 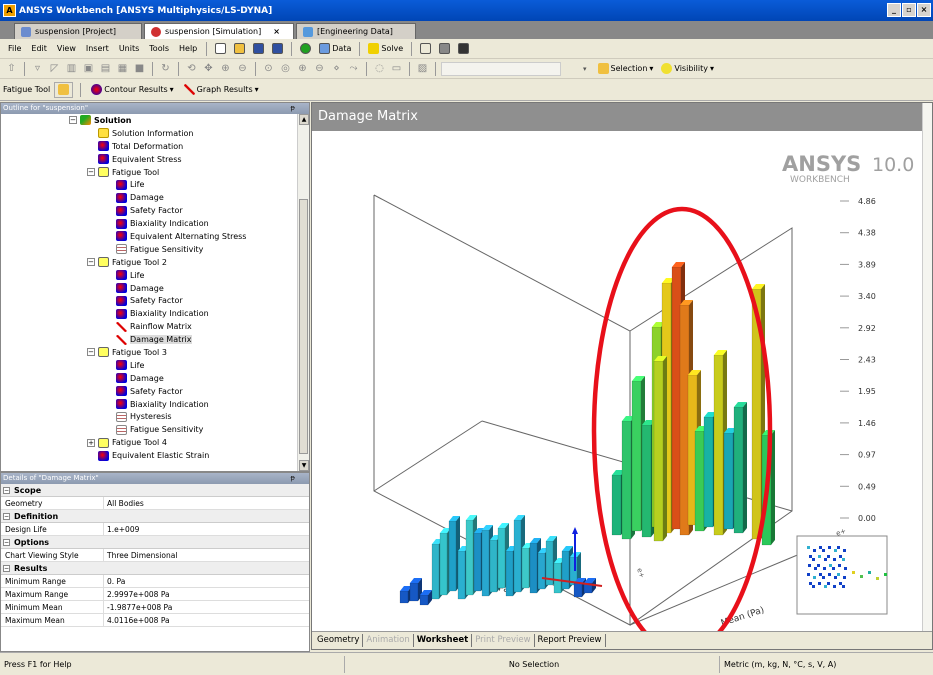 I want to click on select-mode-icon: ⇧, so click(x=11, y=68).